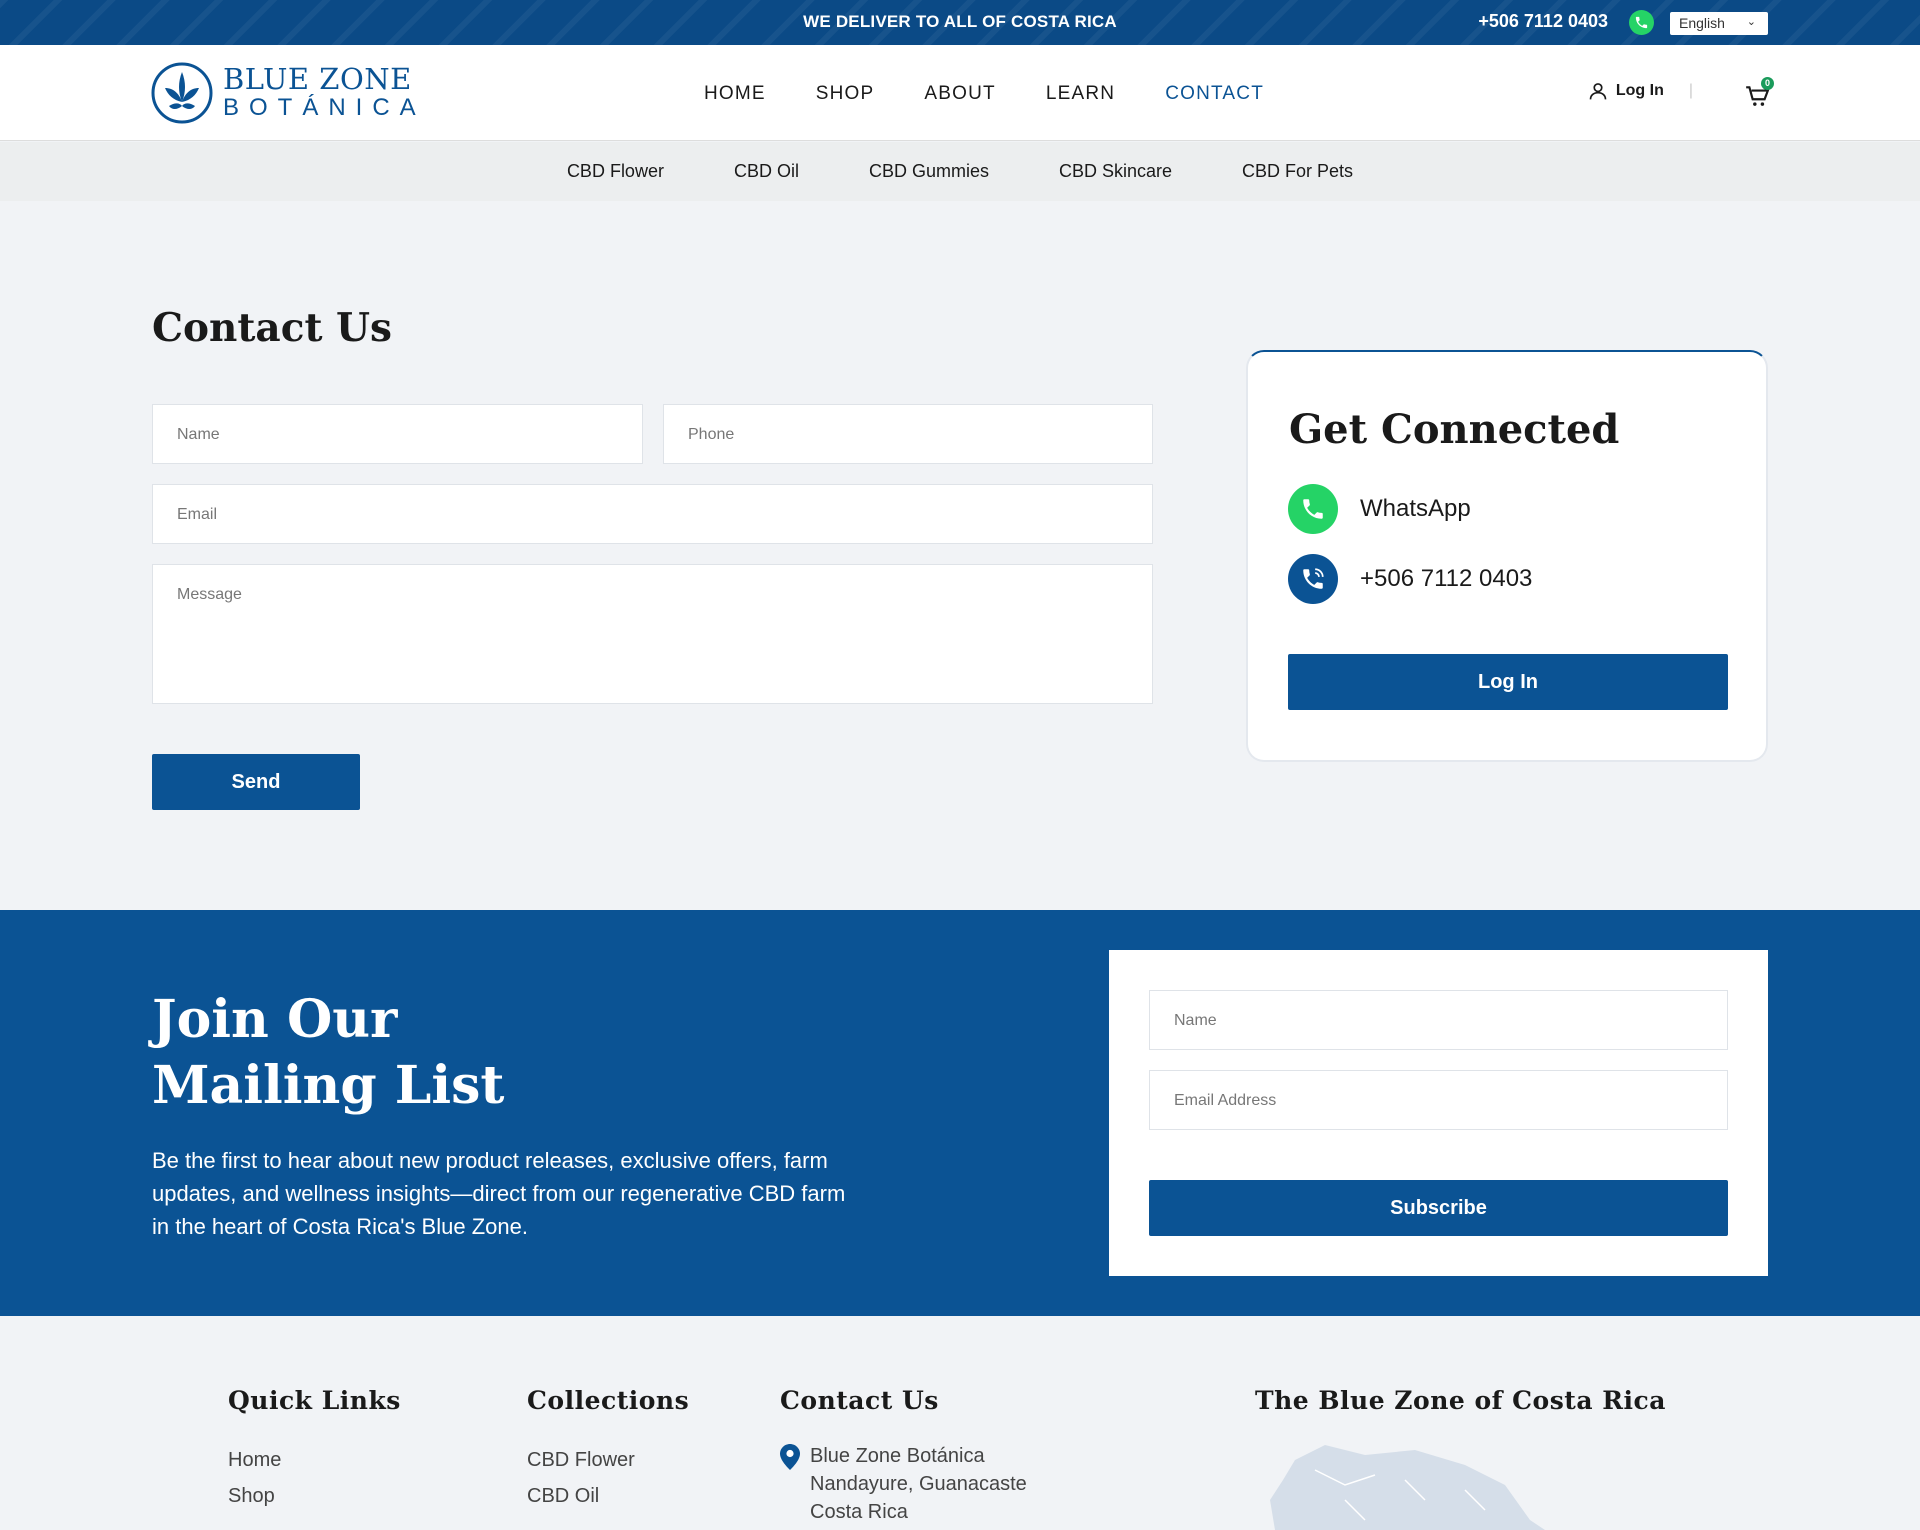 The image size is (1920, 1530). What do you see at coordinates (1080, 94) in the screenshot?
I see `nav-learn: LEARN` at bounding box center [1080, 94].